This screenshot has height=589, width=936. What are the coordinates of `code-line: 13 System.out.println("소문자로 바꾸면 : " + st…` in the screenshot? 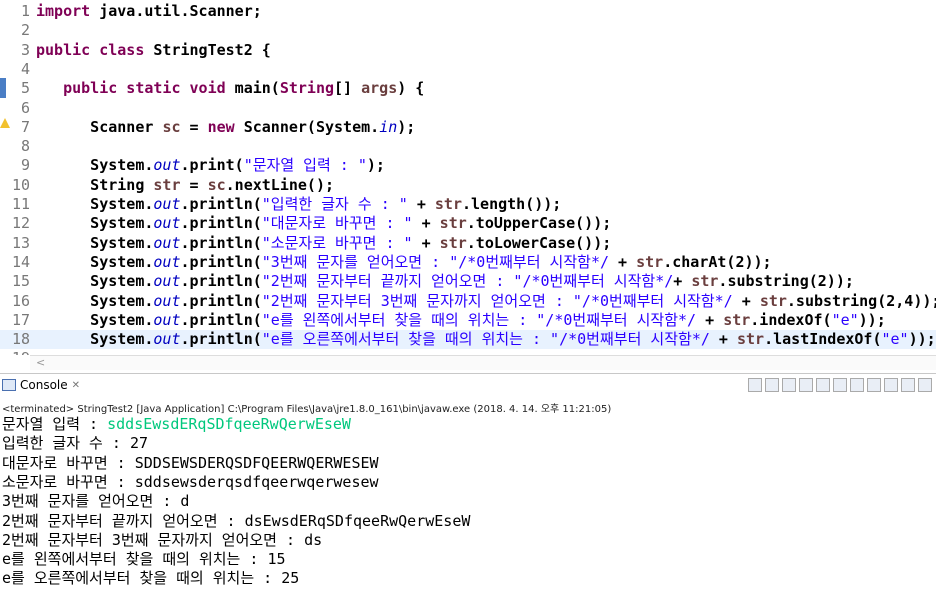 It's located at (468, 243).